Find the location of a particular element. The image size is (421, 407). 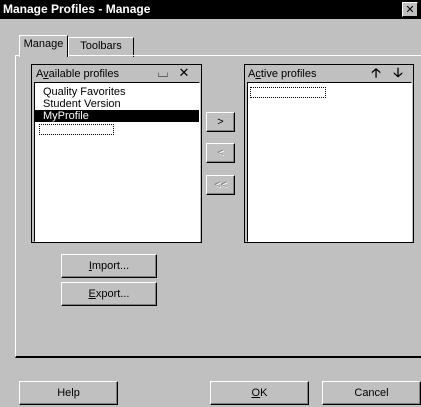

list-item: Student Version is located at coordinates (117, 104).